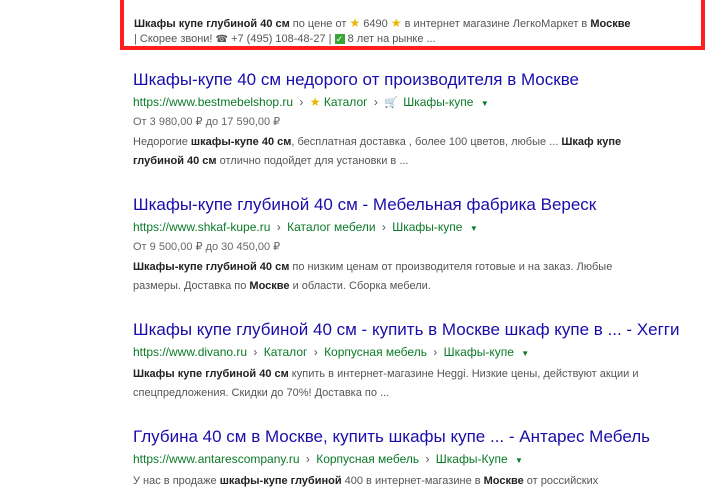 This screenshot has width=720, height=491. Describe the element at coordinates (162, 142) in the screenshot. I see `snippet-text: Недорогие` at that location.